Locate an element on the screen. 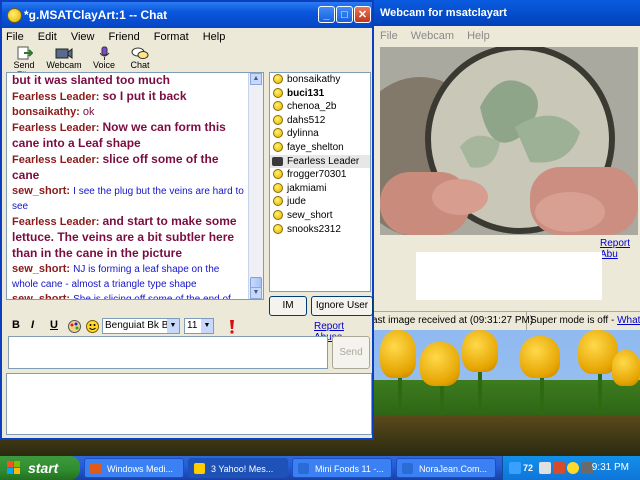  message-sender: bonsaikathy: is located at coordinates (46, 112).